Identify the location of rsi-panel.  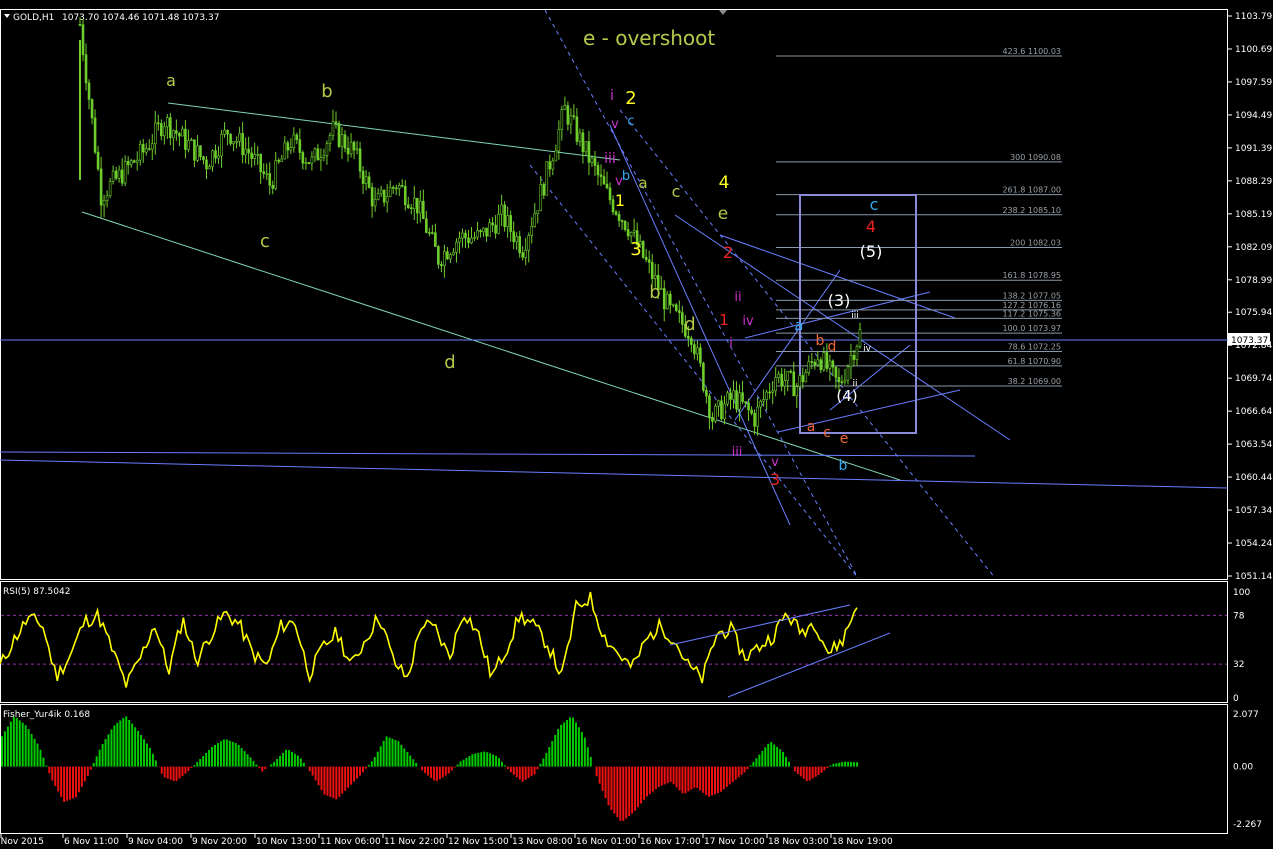
(614, 642).